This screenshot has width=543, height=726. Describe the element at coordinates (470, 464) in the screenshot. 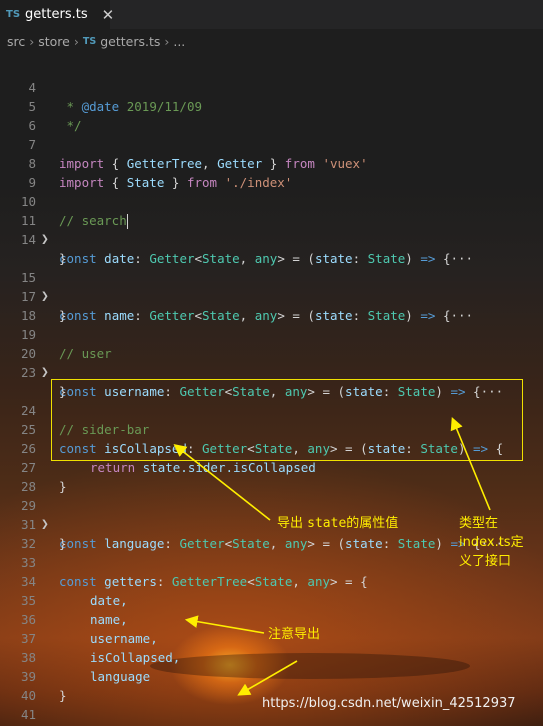

I see `arrow-to-state-type` at that location.